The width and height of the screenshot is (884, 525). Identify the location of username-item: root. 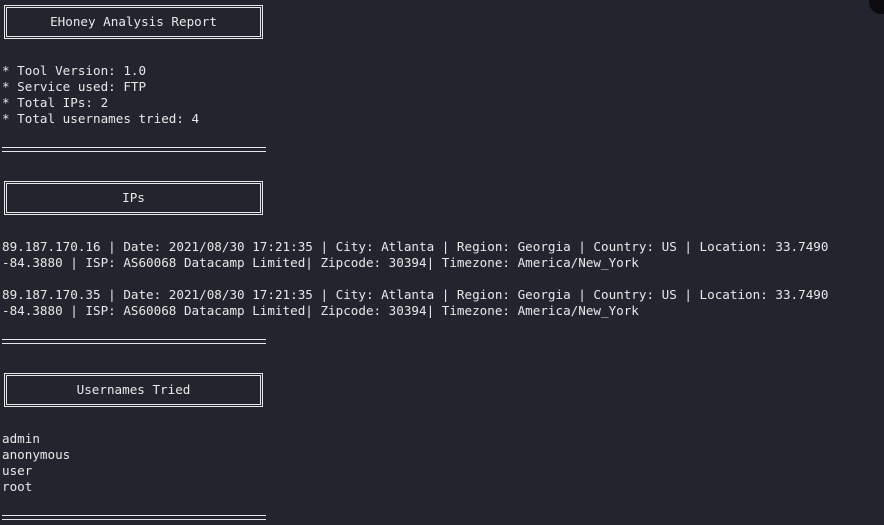
(17, 486).